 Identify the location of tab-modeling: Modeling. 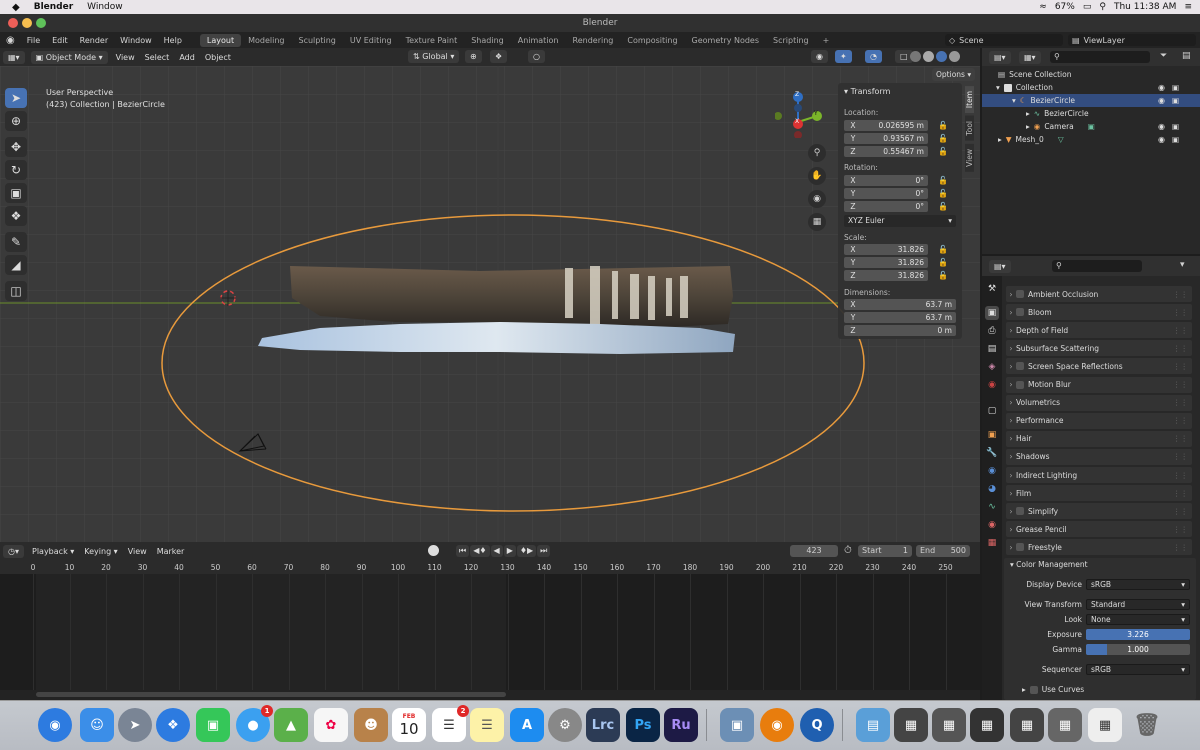
(266, 40).